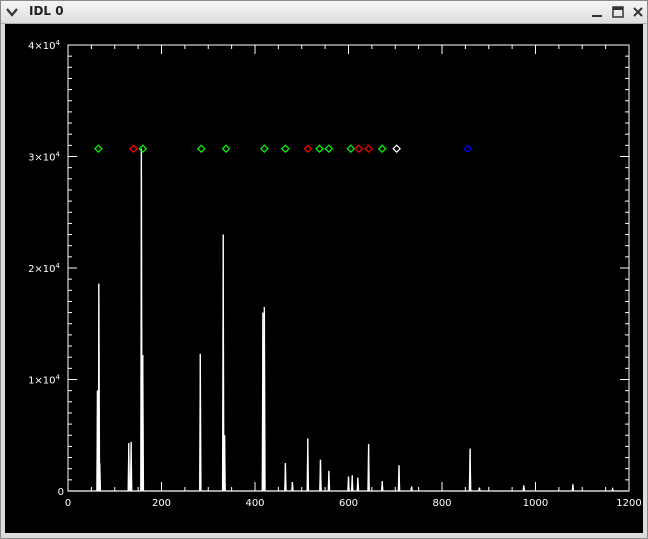  Describe the element at coordinates (348, 503) in the screenshot. I see `x-tick-label: 600` at that location.